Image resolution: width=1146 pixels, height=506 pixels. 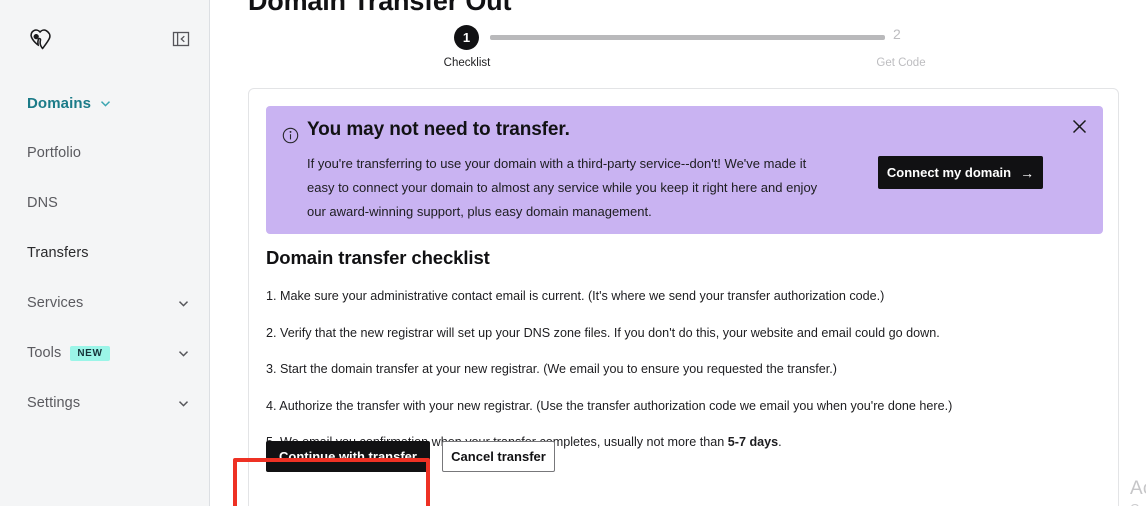 What do you see at coordinates (780, 442) in the screenshot?
I see `list-item-text-tail: .` at bounding box center [780, 442].